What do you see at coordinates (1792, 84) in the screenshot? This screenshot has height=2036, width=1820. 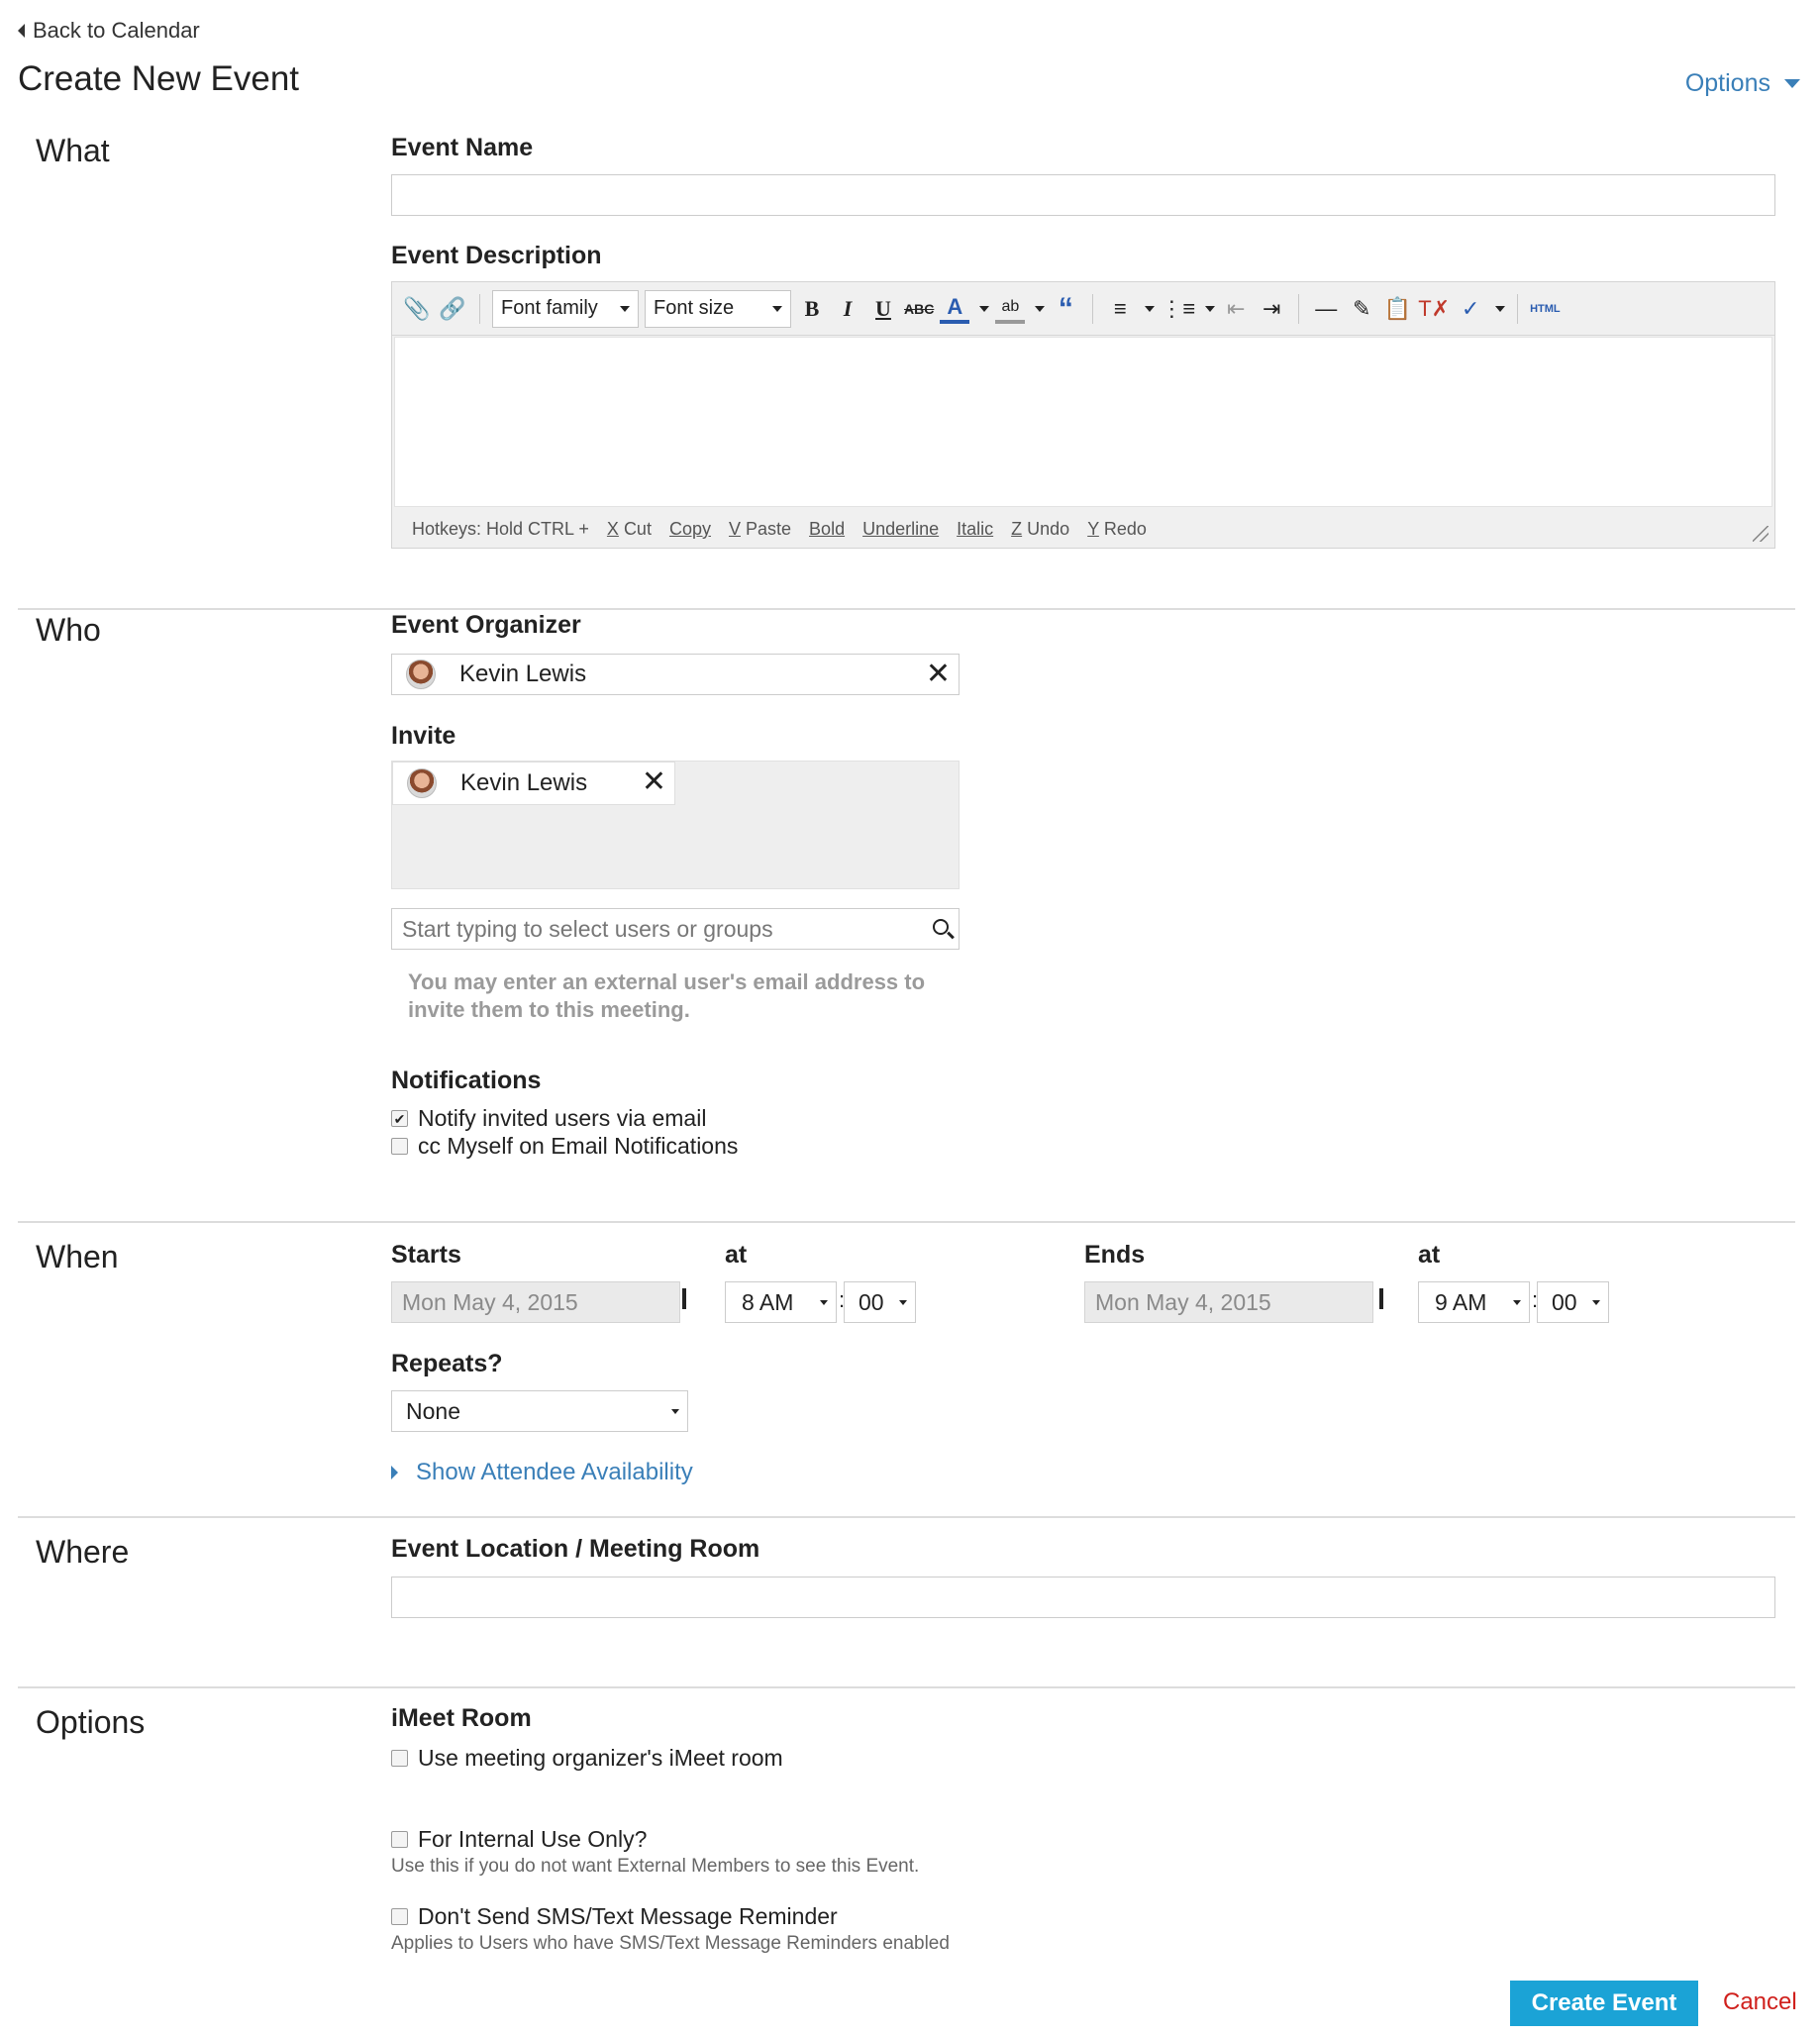 I see `caret-down-icon` at bounding box center [1792, 84].